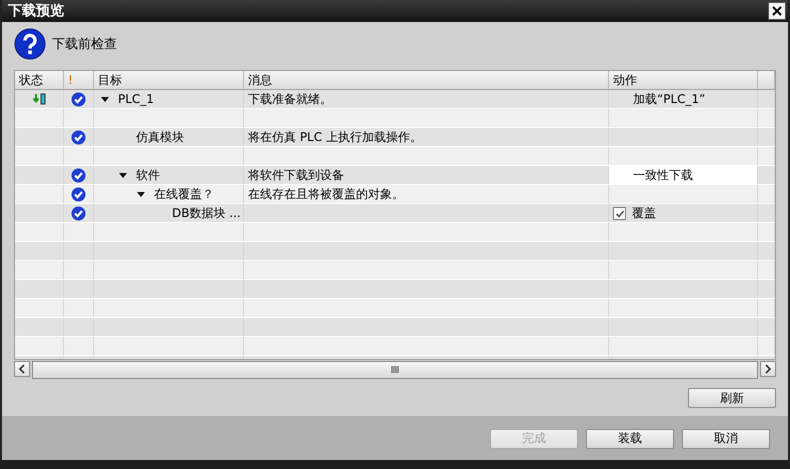 The width and height of the screenshot is (790, 469). Describe the element at coordinates (36, 11) in the screenshot. I see `window-title: 下载预览` at that location.